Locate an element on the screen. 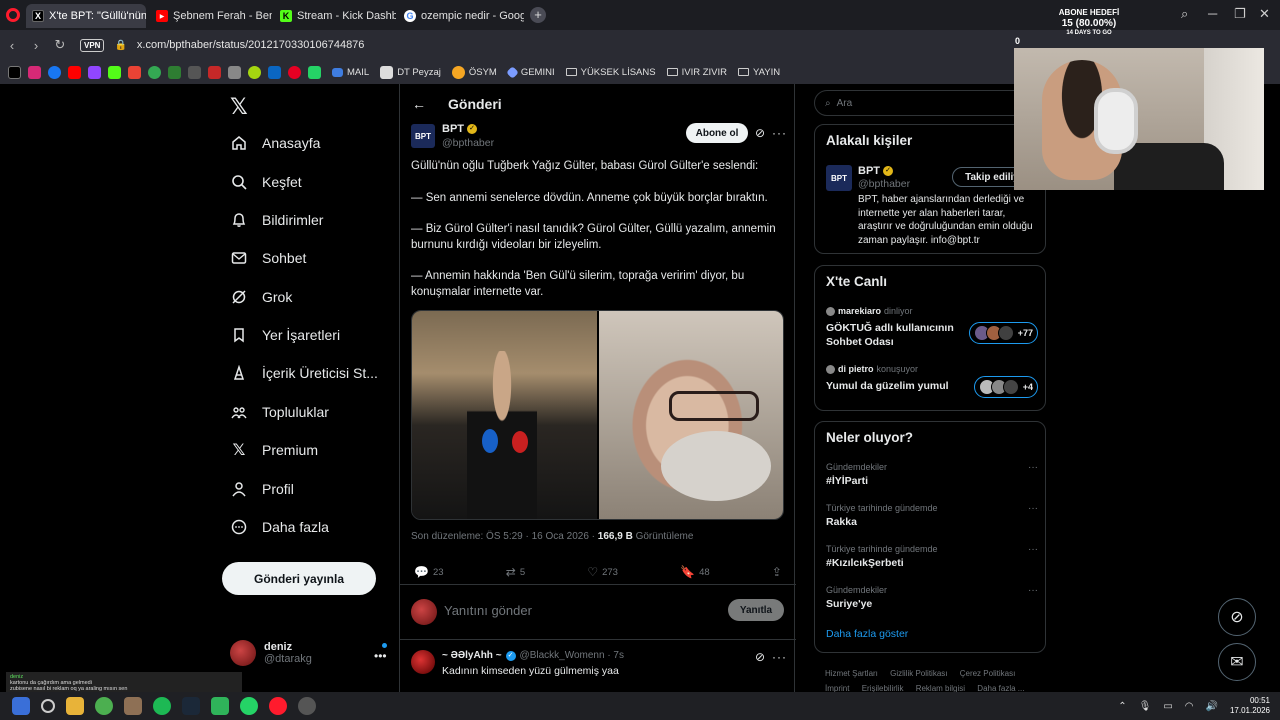  tab-kick: K Stream - Kick Dashboard is located at coordinates (335, 16).